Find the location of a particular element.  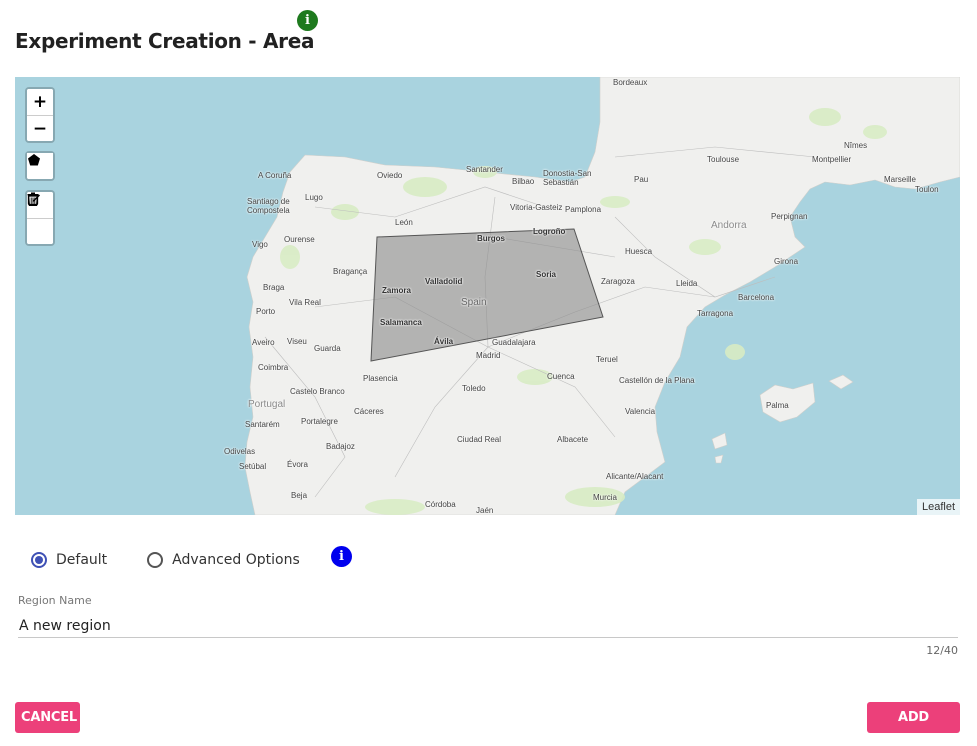

map-label: Portalegre is located at coordinates (319, 421).